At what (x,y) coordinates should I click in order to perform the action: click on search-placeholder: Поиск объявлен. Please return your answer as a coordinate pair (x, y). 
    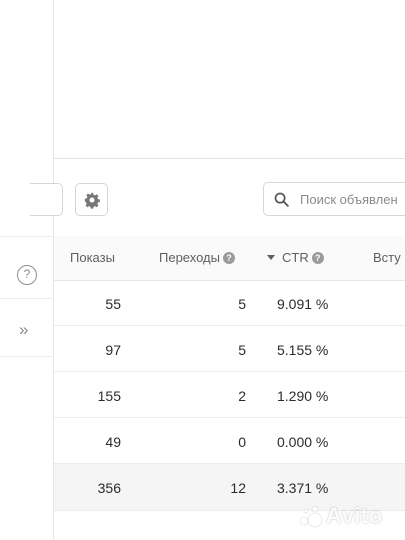
    Looking at the image, I should click on (349, 199).